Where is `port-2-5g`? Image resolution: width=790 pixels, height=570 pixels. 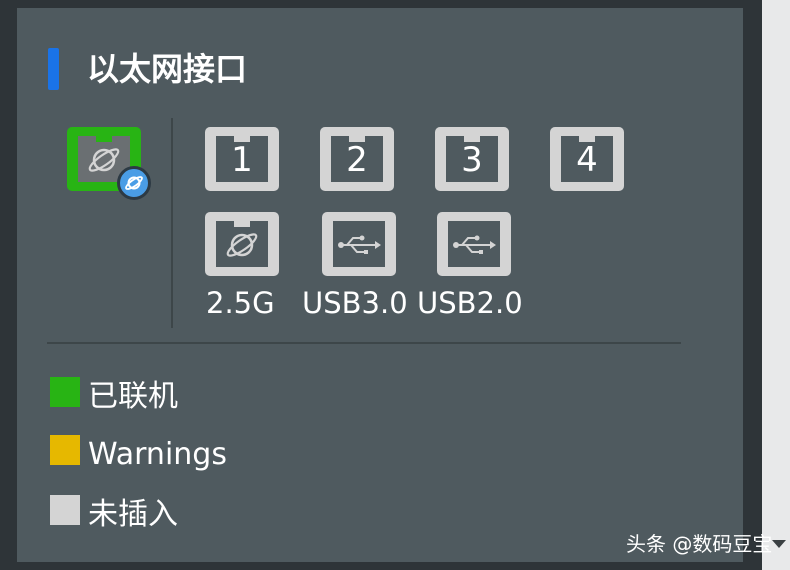 port-2-5g is located at coordinates (242, 244).